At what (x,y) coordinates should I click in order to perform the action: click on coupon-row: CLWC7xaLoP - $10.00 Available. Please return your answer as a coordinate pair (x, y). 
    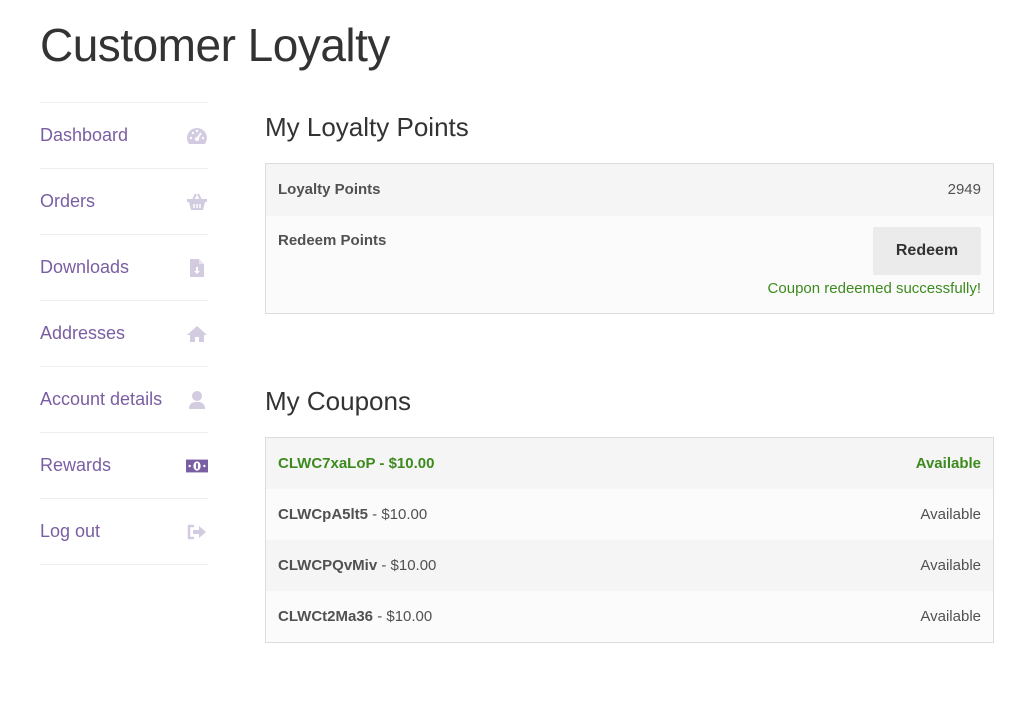
    Looking at the image, I should click on (629, 463).